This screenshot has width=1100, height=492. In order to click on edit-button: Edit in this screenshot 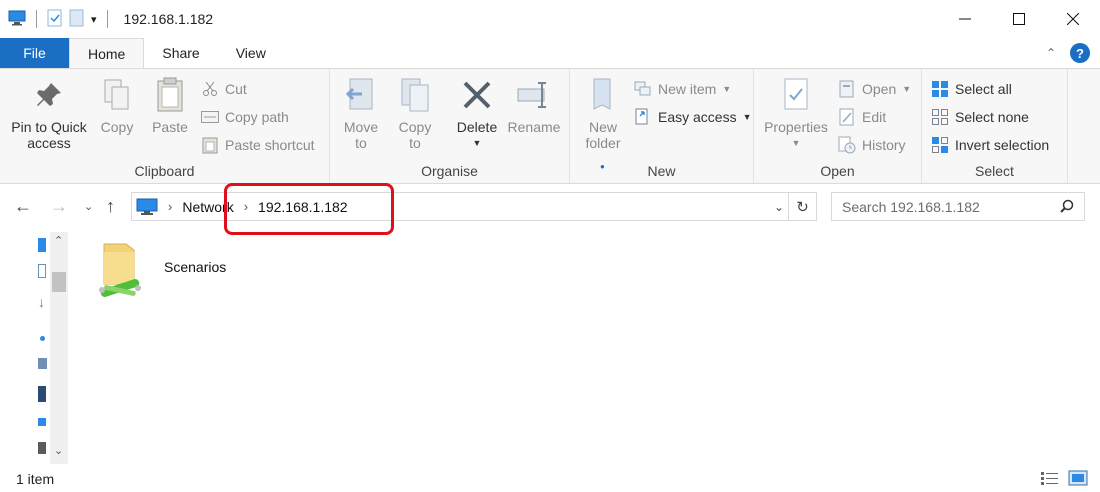, I will do `click(862, 117)`.